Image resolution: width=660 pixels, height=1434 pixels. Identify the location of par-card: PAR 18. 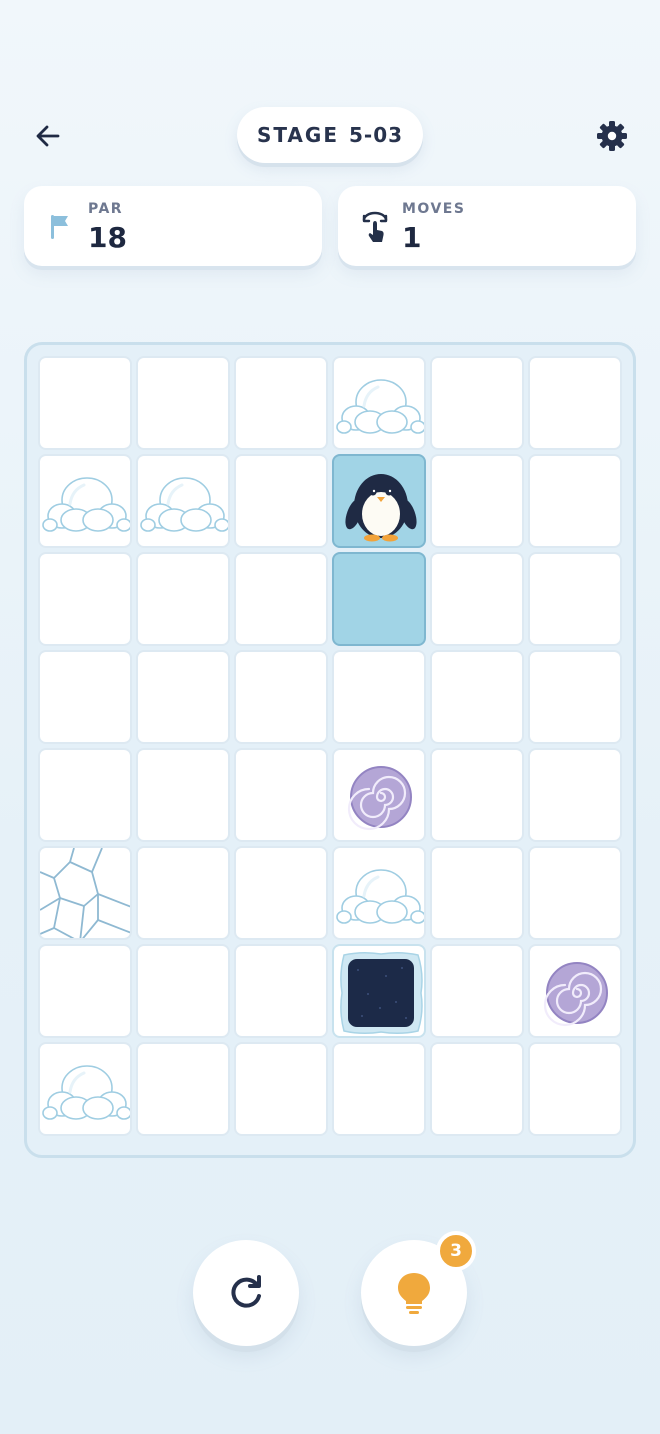
(173, 226).